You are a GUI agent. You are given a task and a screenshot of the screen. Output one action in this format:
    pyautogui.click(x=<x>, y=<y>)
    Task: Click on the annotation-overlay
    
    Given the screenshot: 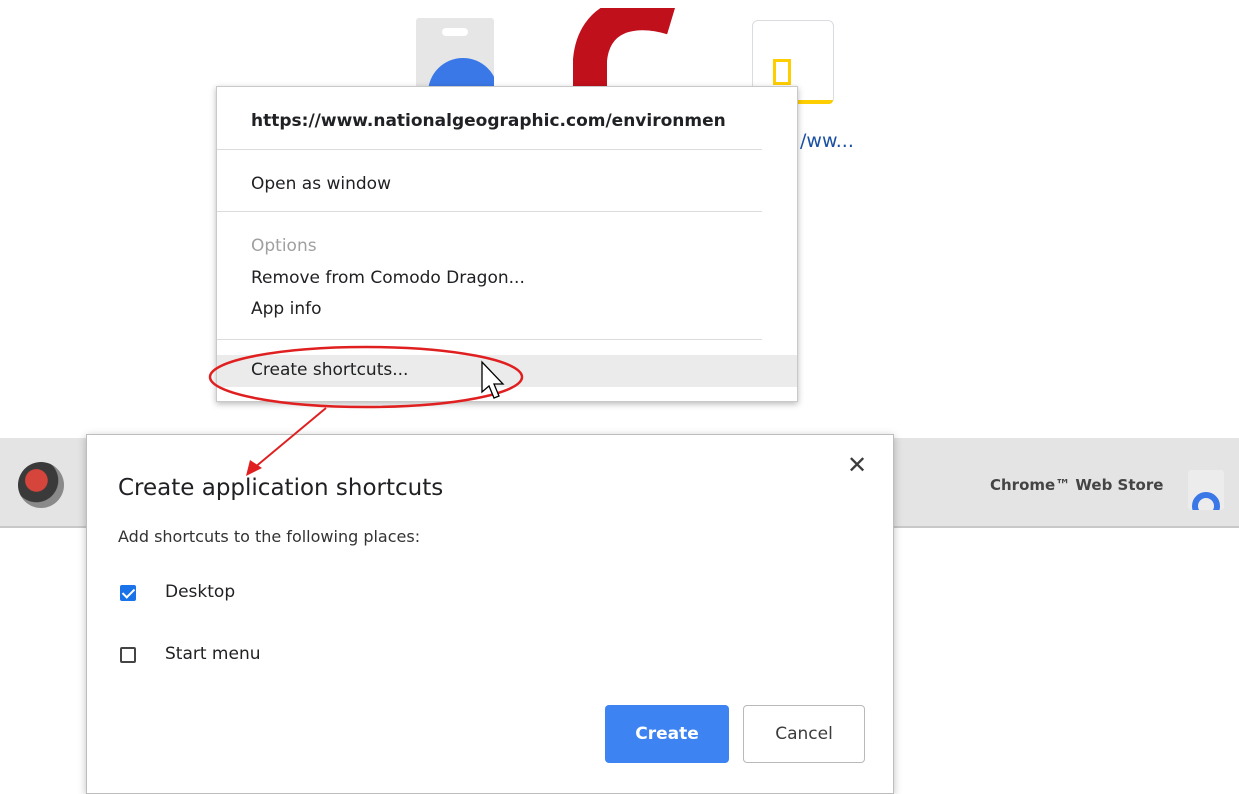 What is the action you would take?
    pyautogui.click(x=366, y=410)
    